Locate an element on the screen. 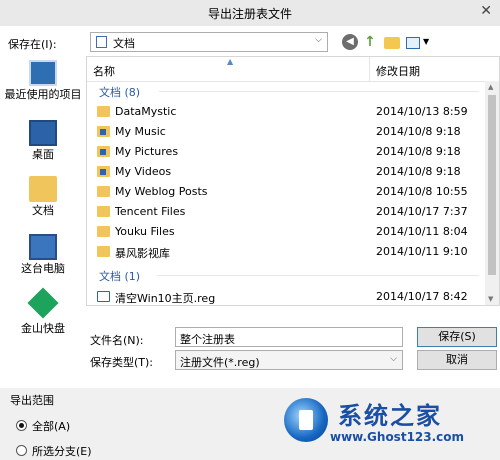 Image resolution: width=500 pixels, height=460 pixels. up-folder-icon: ↑ is located at coordinates (370, 42).